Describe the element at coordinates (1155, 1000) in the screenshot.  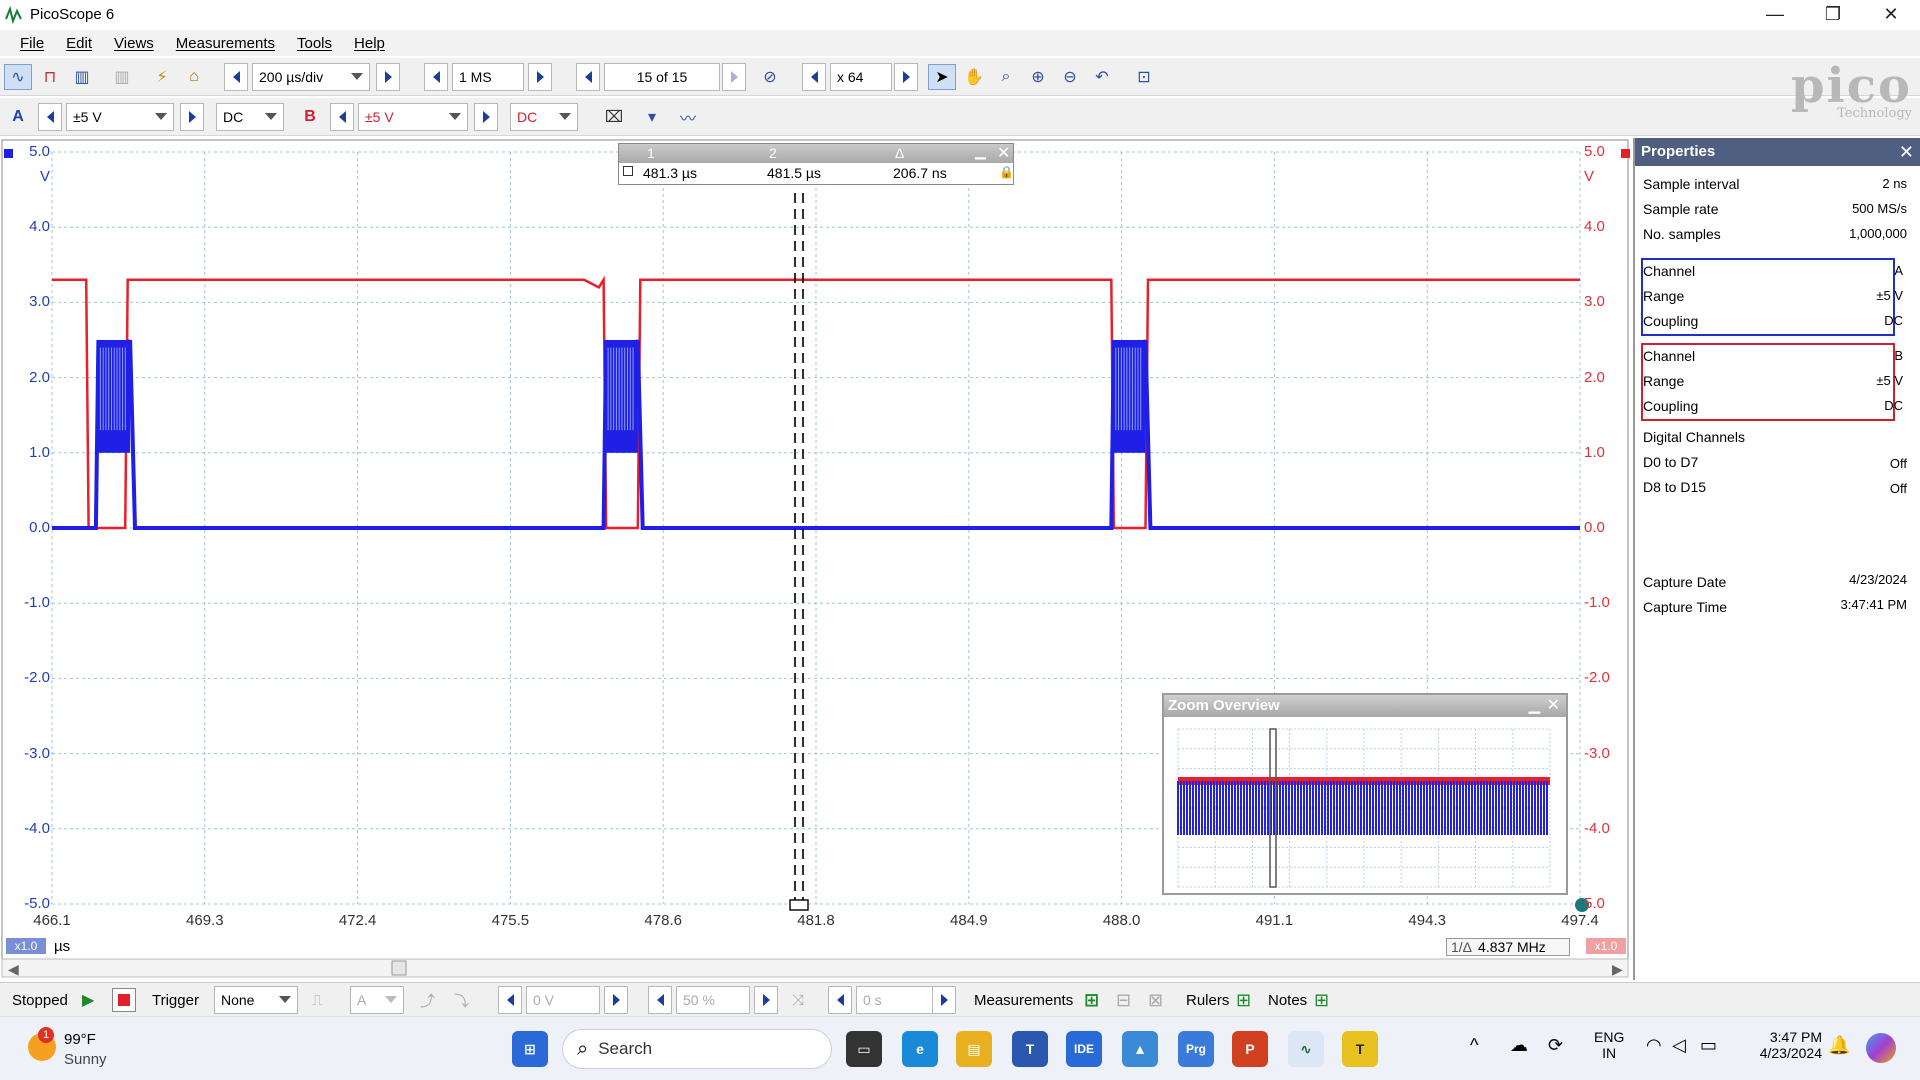
I see `delete-measurement-icon: ⊠` at that location.